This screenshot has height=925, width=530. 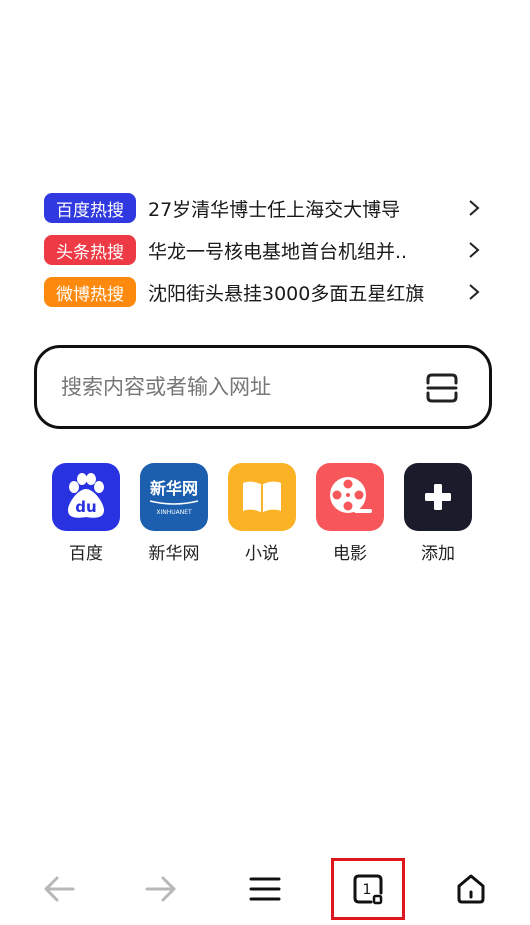 I want to click on menu-icon, so click(x=265, y=889).